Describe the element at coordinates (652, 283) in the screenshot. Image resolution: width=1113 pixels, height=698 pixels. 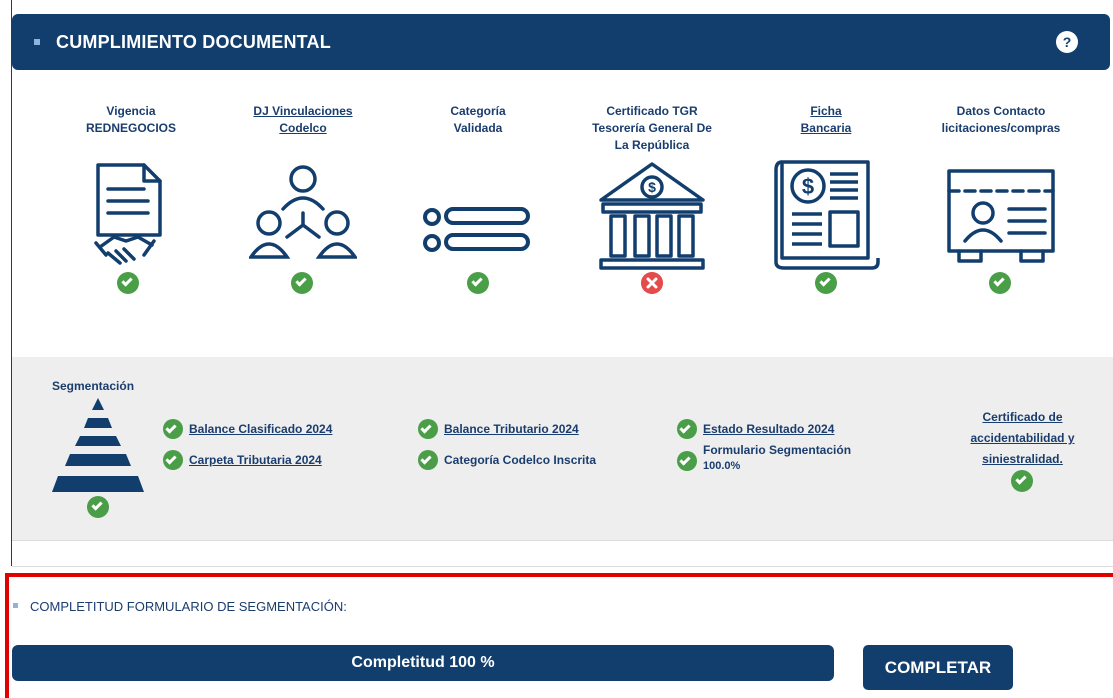
I see `status-error-icon` at that location.